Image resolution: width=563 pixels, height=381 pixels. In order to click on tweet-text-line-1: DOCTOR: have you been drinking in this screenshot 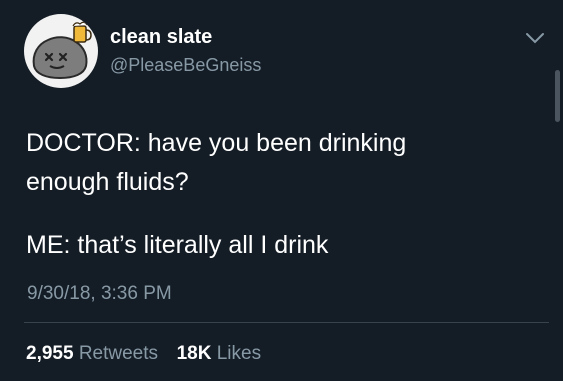, I will do `click(216, 143)`.